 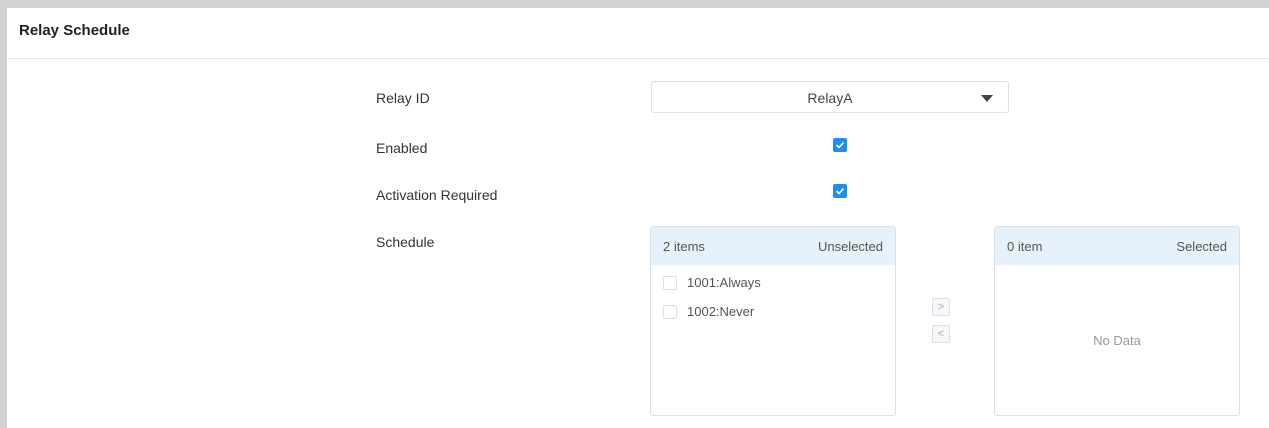 What do you see at coordinates (1025, 246) in the screenshot?
I see `selected-count: 0 item` at bounding box center [1025, 246].